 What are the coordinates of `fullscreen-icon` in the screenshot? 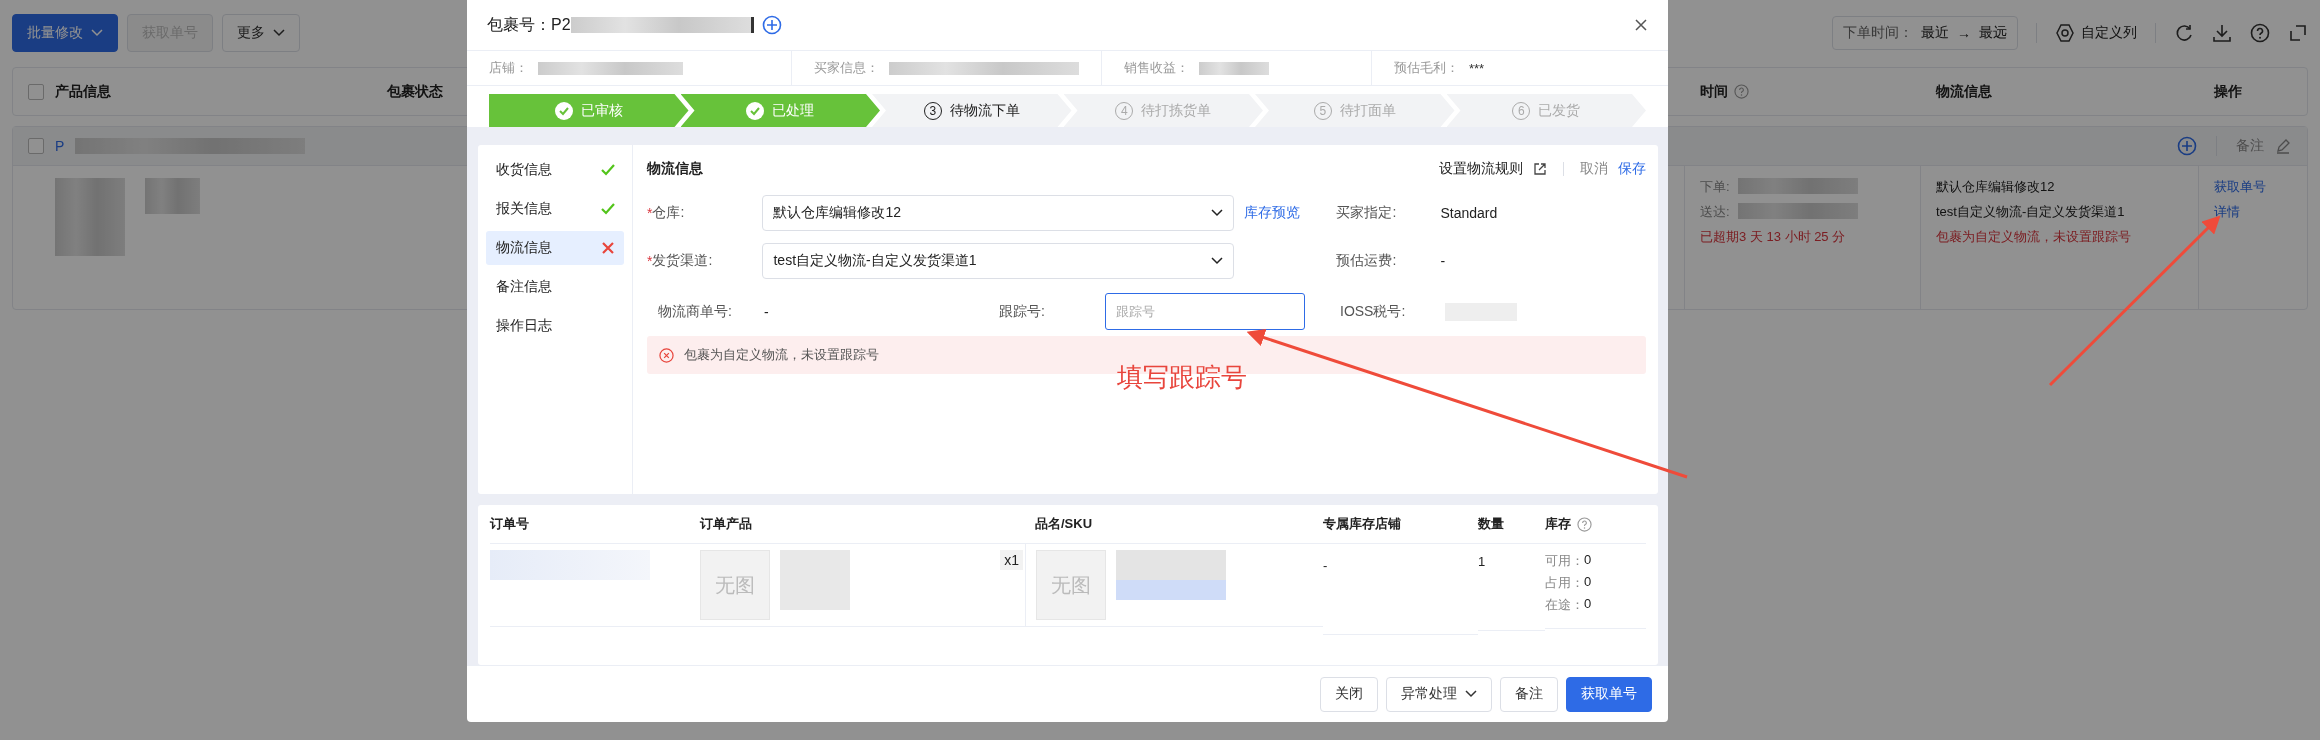 It's located at (2298, 33).